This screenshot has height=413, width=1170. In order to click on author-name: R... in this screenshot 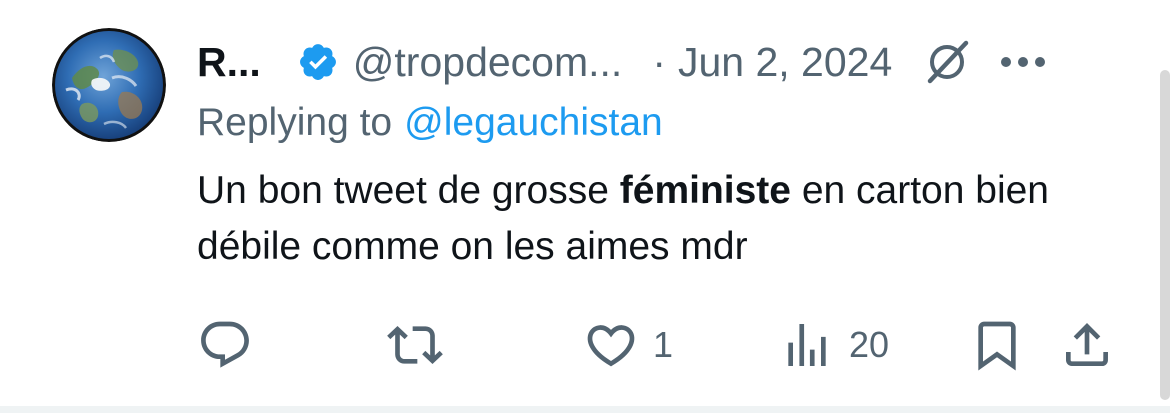, I will do `click(229, 62)`.